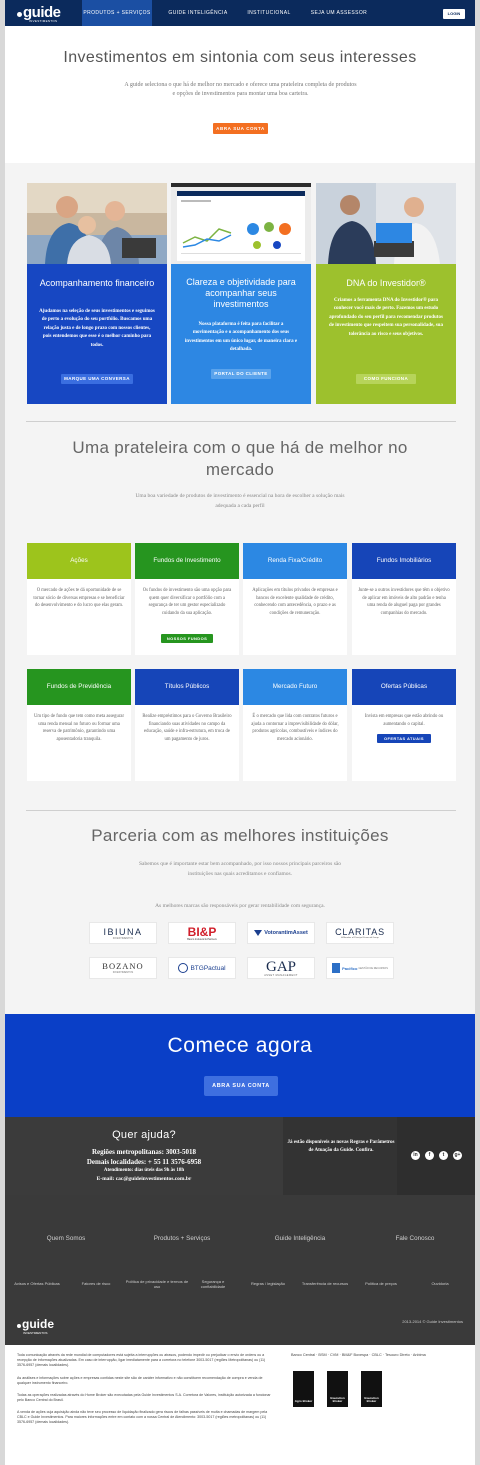 The height and width of the screenshot is (1465, 480). What do you see at coordinates (454, 14) in the screenshot?
I see `login-button: LOGIN` at bounding box center [454, 14].